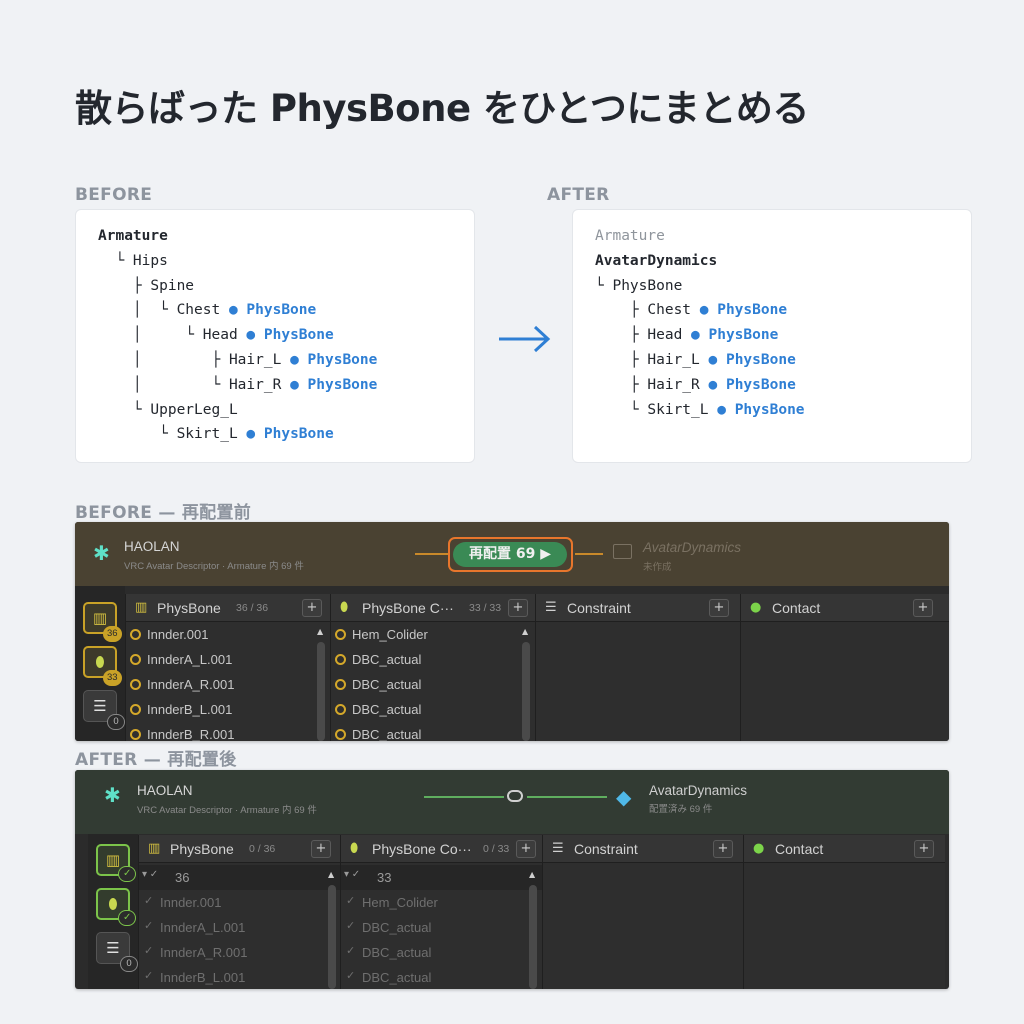  What do you see at coordinates (606, 849) in the screenshot?
I see `column-label: Constraint` at bounding box center [606, 849].